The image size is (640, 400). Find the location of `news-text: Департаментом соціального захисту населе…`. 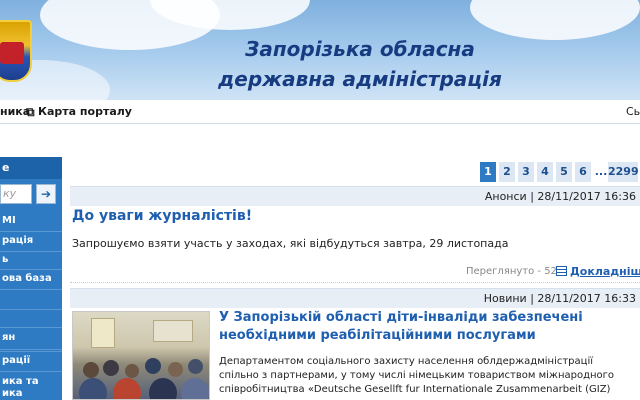

news-text: Департаментом соціального захисту населе… is located at coordinates (429, 376).